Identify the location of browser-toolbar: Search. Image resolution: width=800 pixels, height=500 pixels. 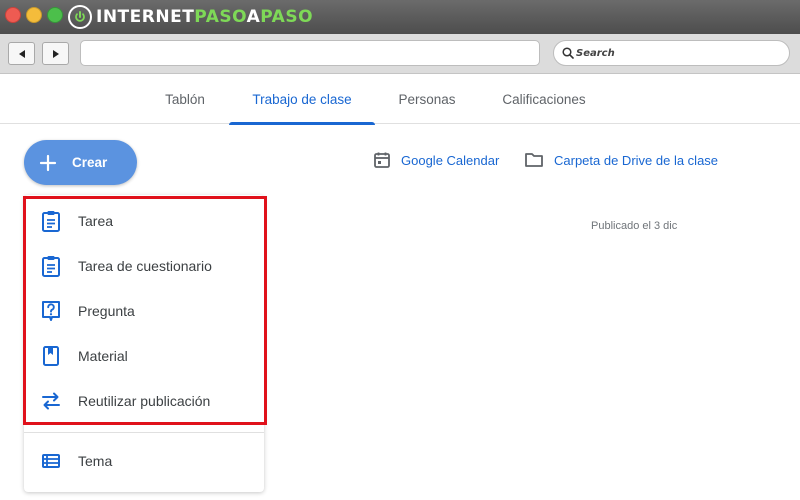
(400, 54).